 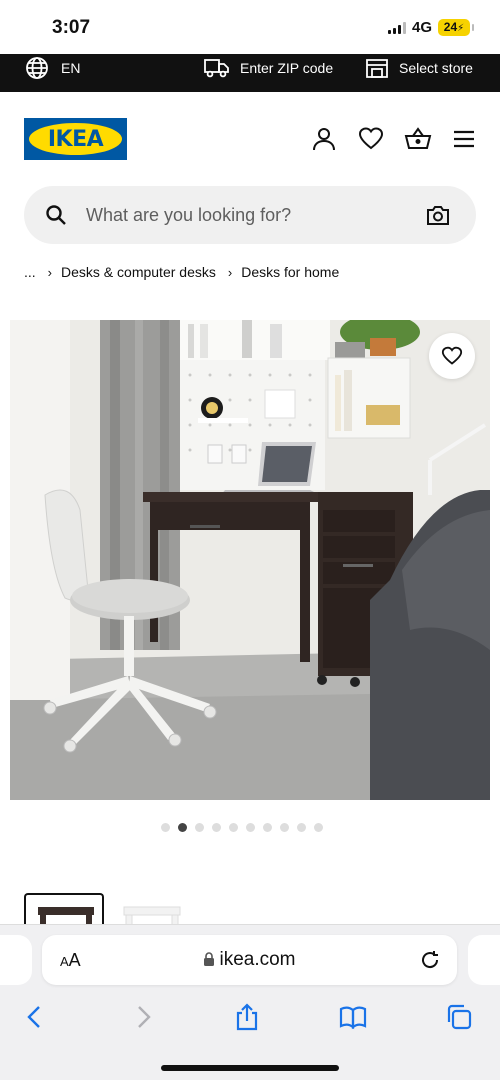 What do you see at coordinates (450, 27) in the screenshot?
I see `battery-level: 24` at bounding box center [450, 27].